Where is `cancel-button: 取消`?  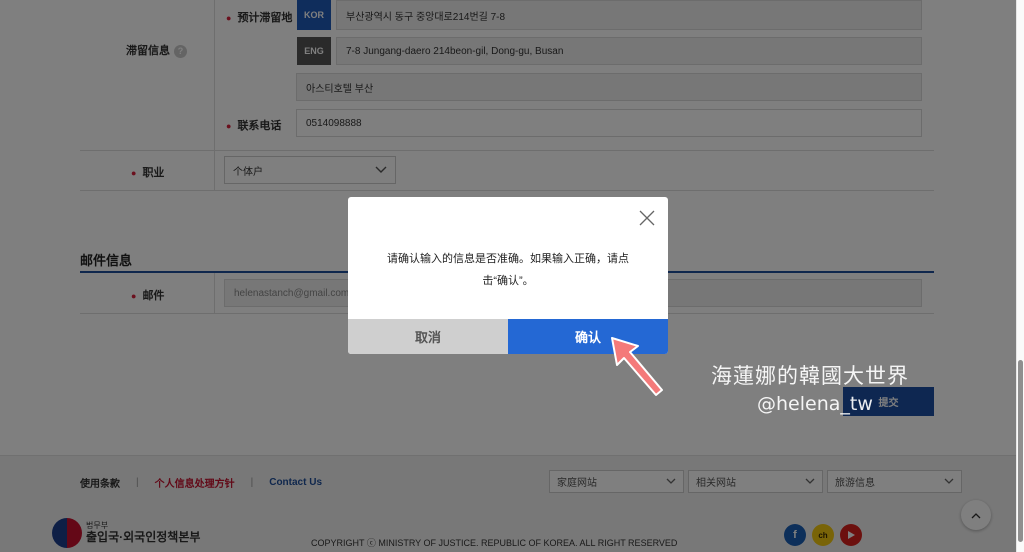 cancel-button: 取消 is located at coordinates (428, 336).